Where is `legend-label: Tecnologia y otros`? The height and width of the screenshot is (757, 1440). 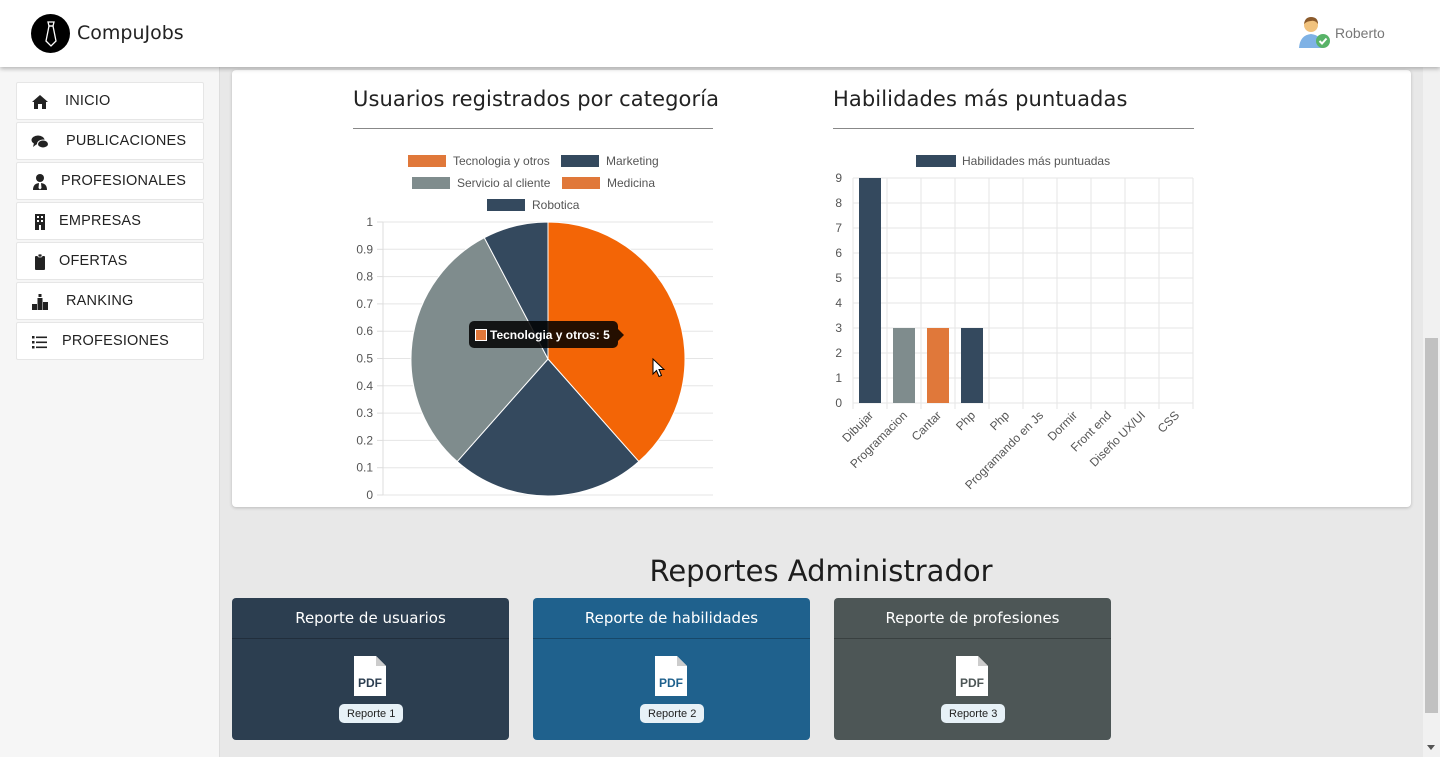 legend-label: Tecnologia y otros is located at coordinates (501, 161).